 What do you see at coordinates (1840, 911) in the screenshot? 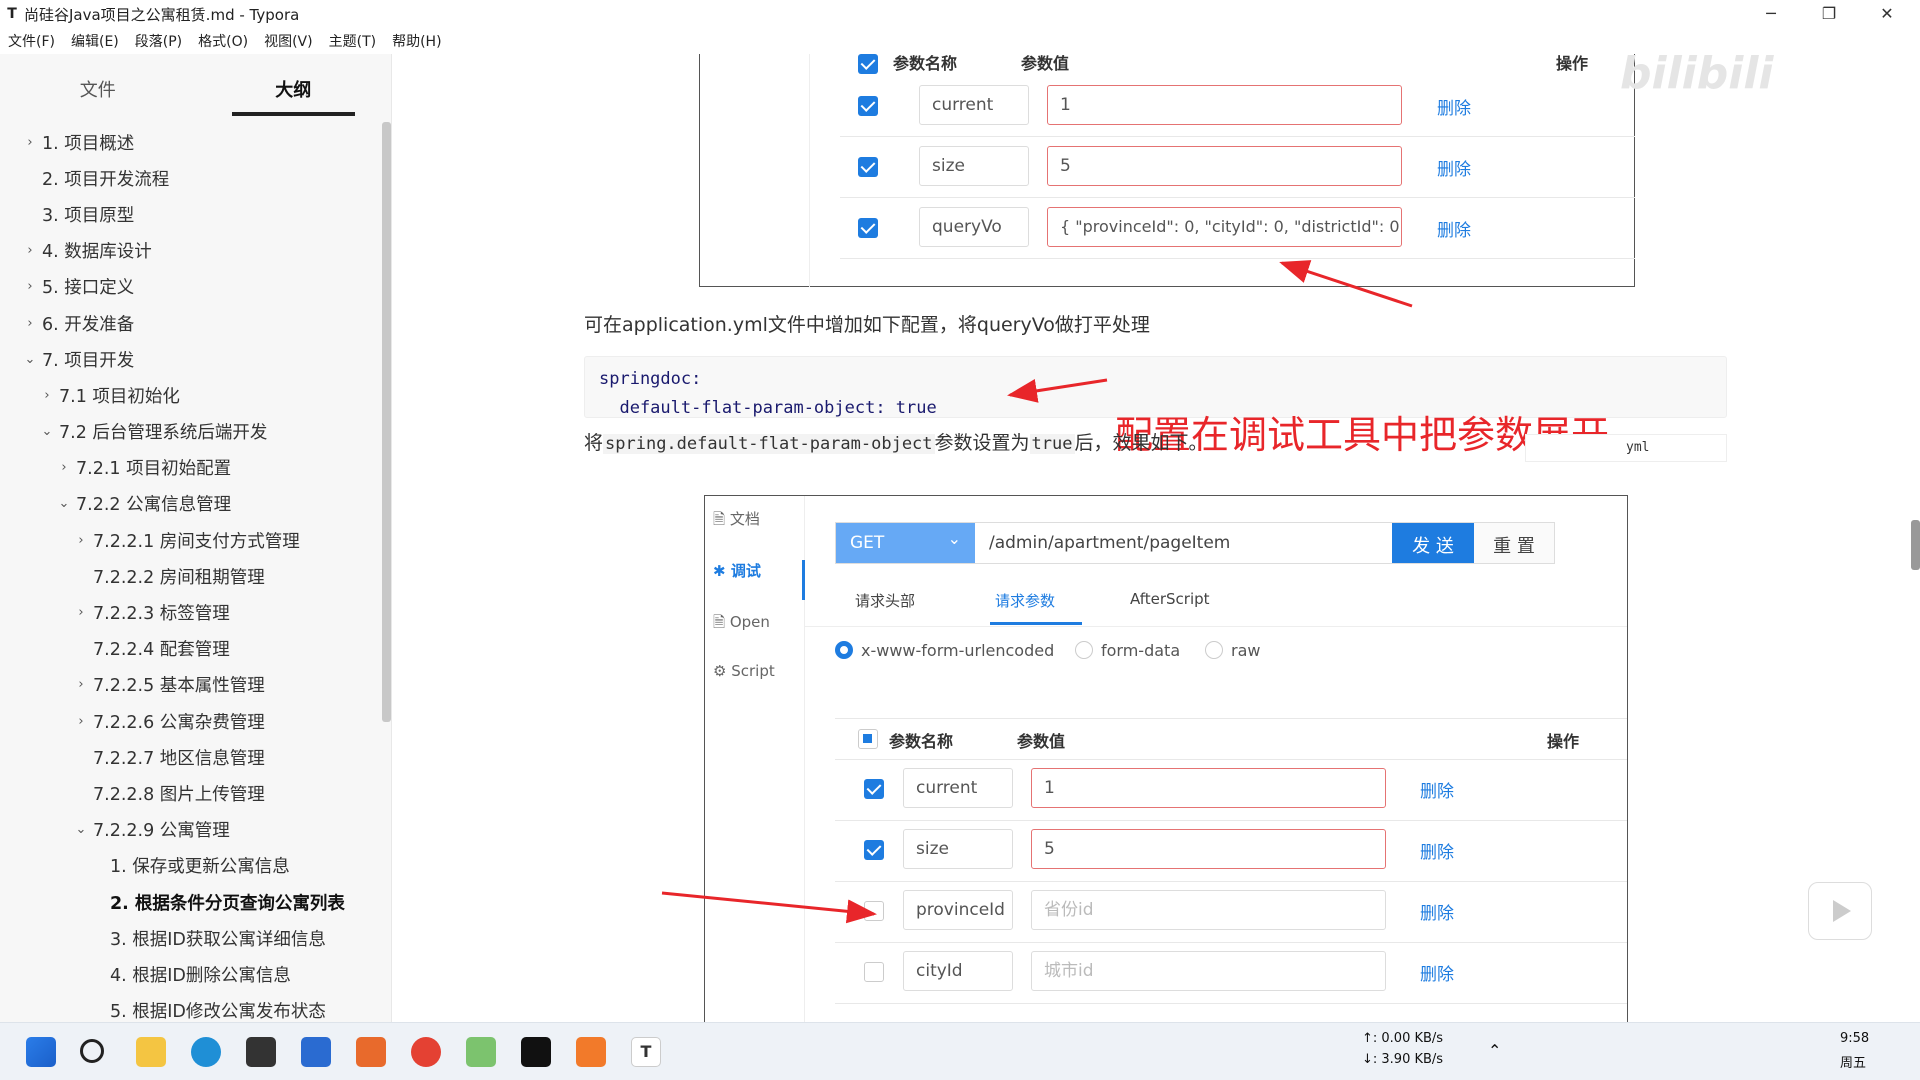
I see `play-icon` at bounding box center [1840, 911].